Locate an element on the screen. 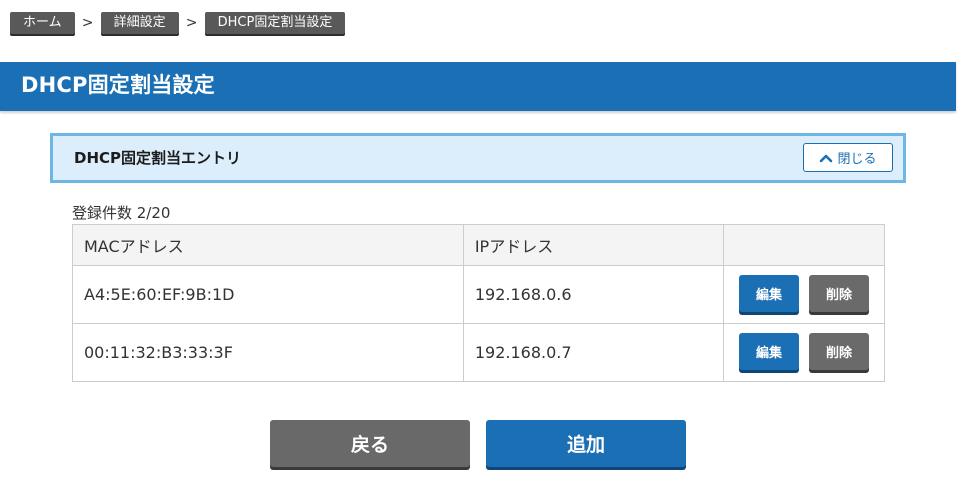 The image size is (971, 490). breadcrumb-dhcp-static: DHCP固定割当設定 is located at coordinates (275, 23).